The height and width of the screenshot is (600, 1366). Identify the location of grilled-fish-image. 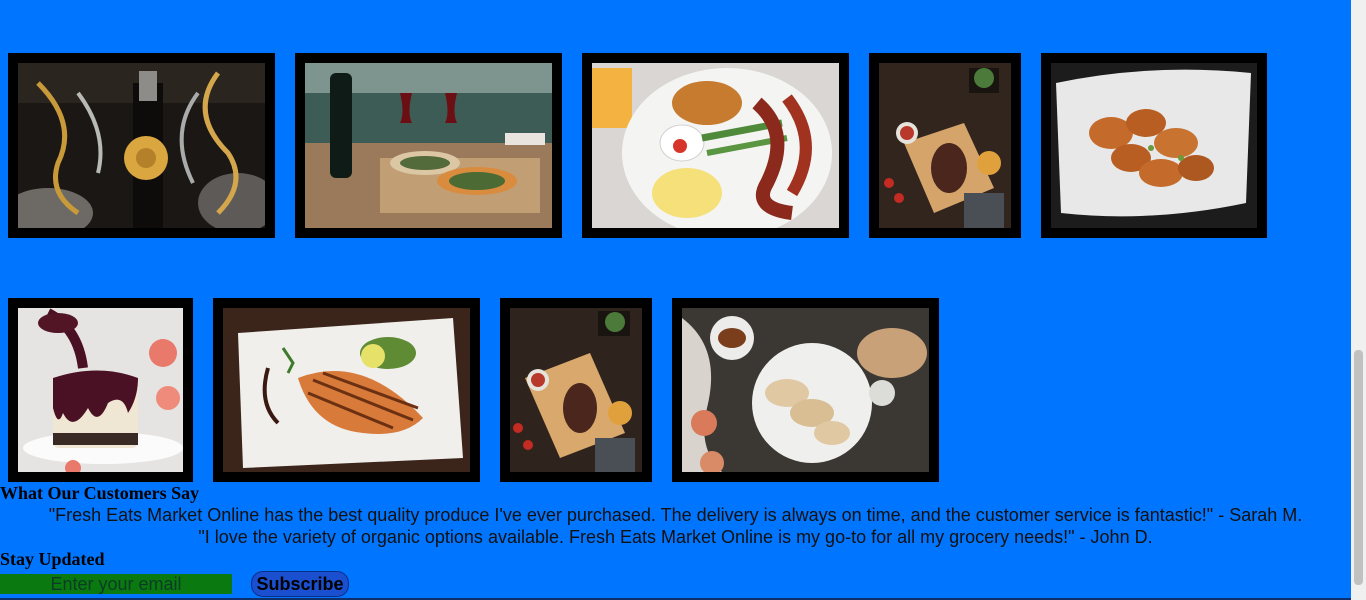
(346, 390).